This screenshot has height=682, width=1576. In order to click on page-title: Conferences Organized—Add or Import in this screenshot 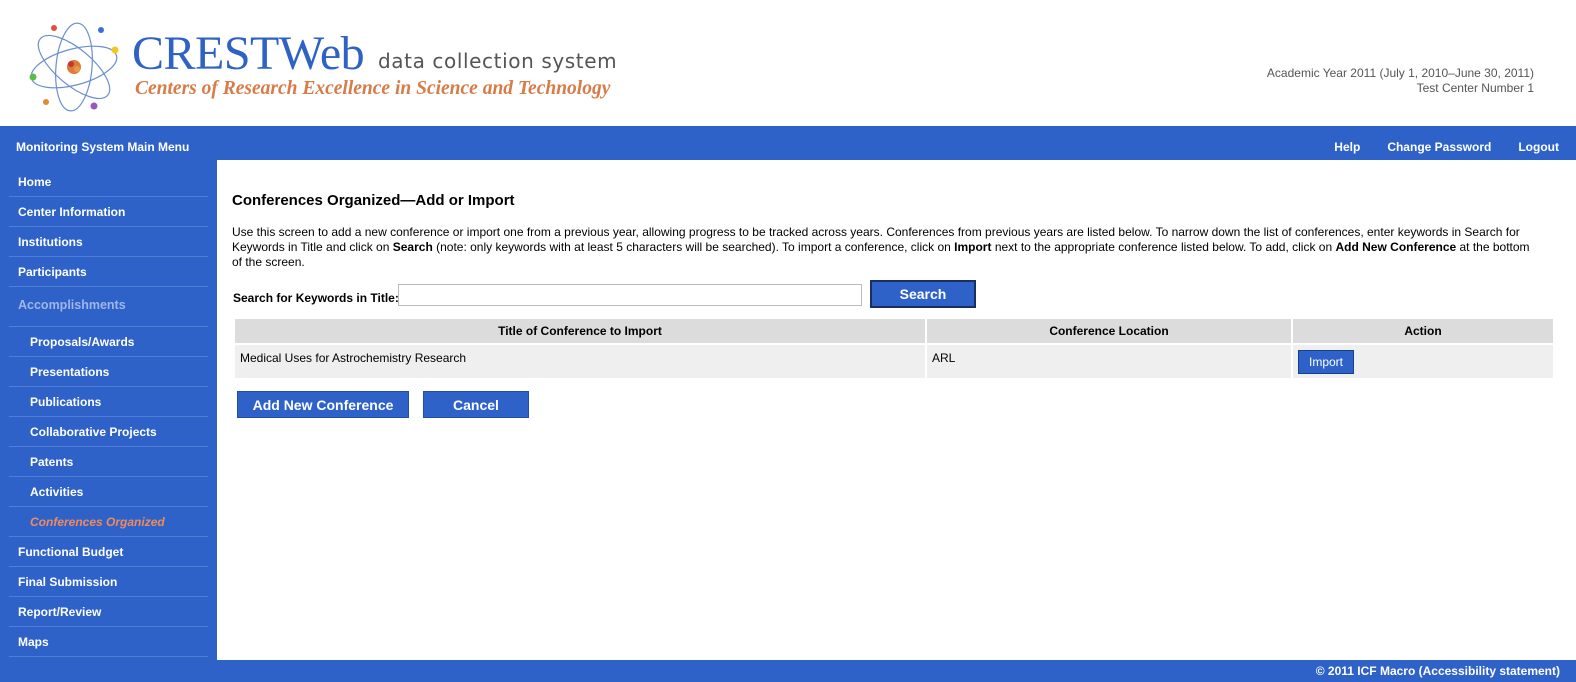, I will do `click(373, 200)`.